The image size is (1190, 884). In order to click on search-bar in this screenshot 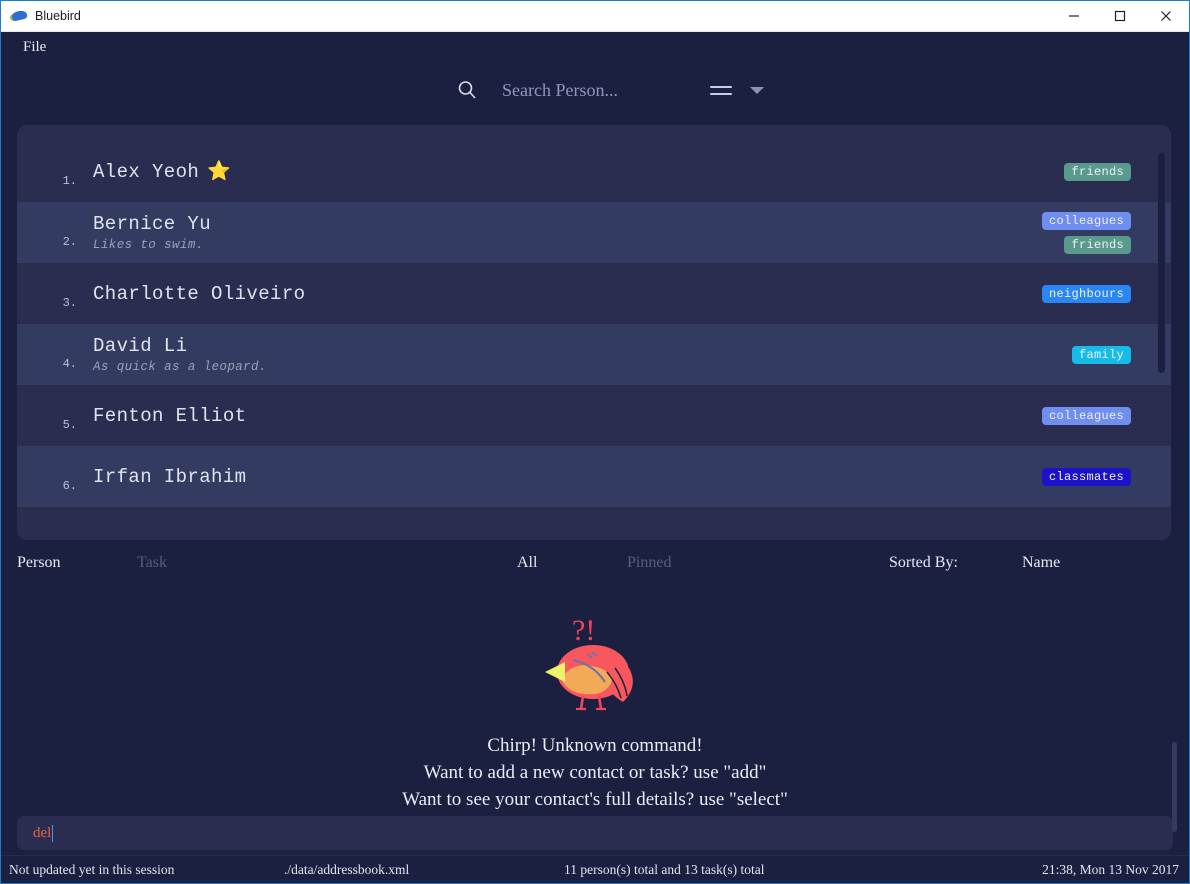, I will do `click(595, 90)`.